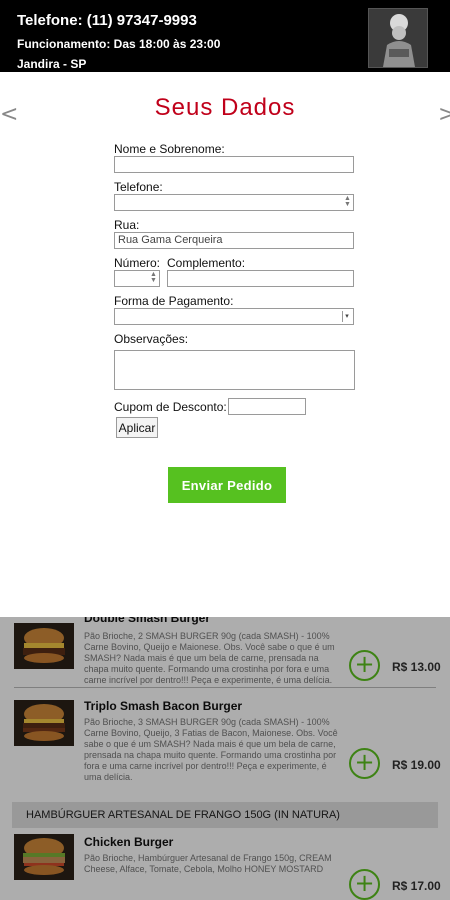  Describe the element at coordinates (129, 842) in the screenshot. I see `item-title: Chicken Burger` at that location.